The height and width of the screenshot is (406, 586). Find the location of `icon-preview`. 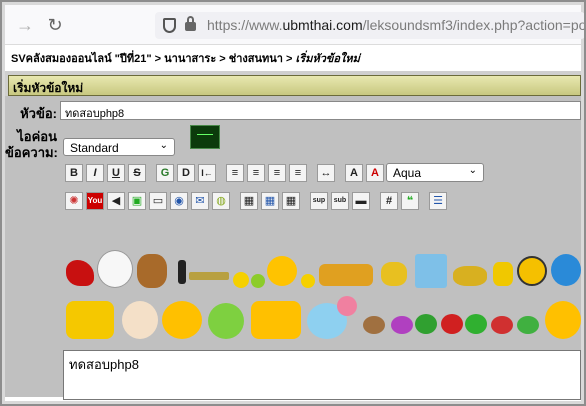

icon-preview is located at coordinates (205, 137).